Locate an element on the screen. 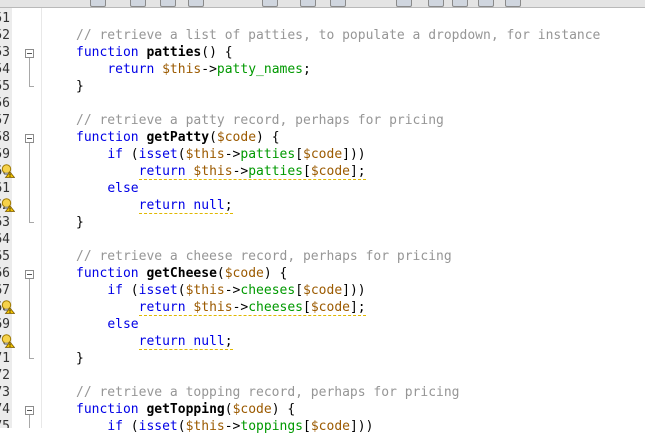 The height and width of the screenshot is (435, 645). code-token: patty_names is located at coordinates (259, 69).